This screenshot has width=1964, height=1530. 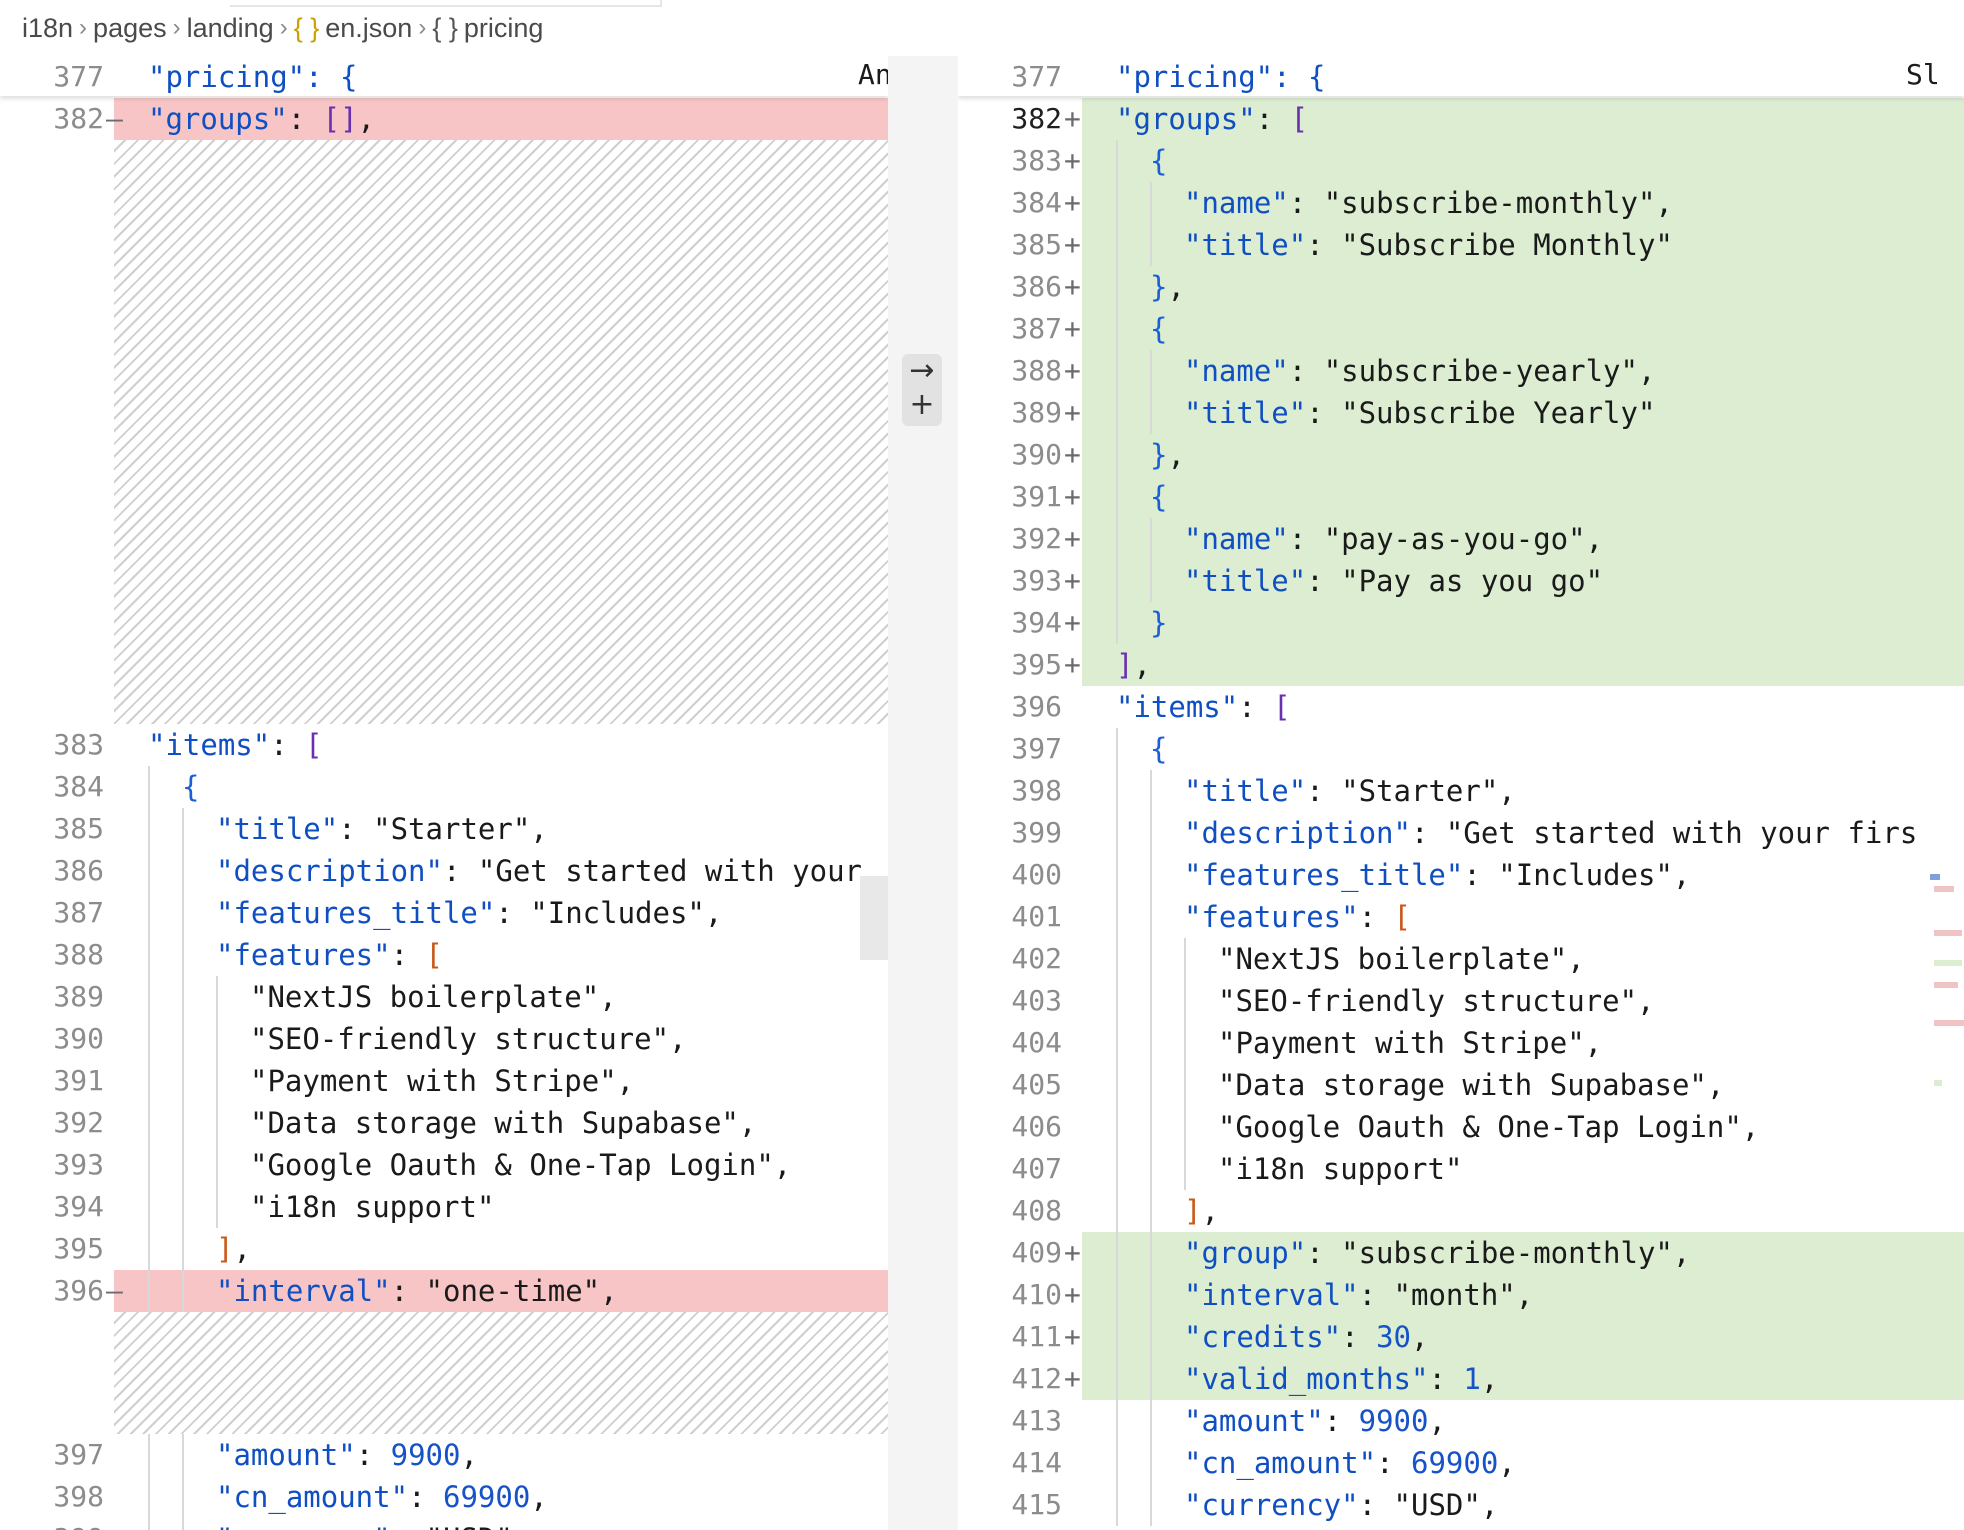 I want to click on breadcrumb-item-en-json: en.json, so click(x=368, y=28).